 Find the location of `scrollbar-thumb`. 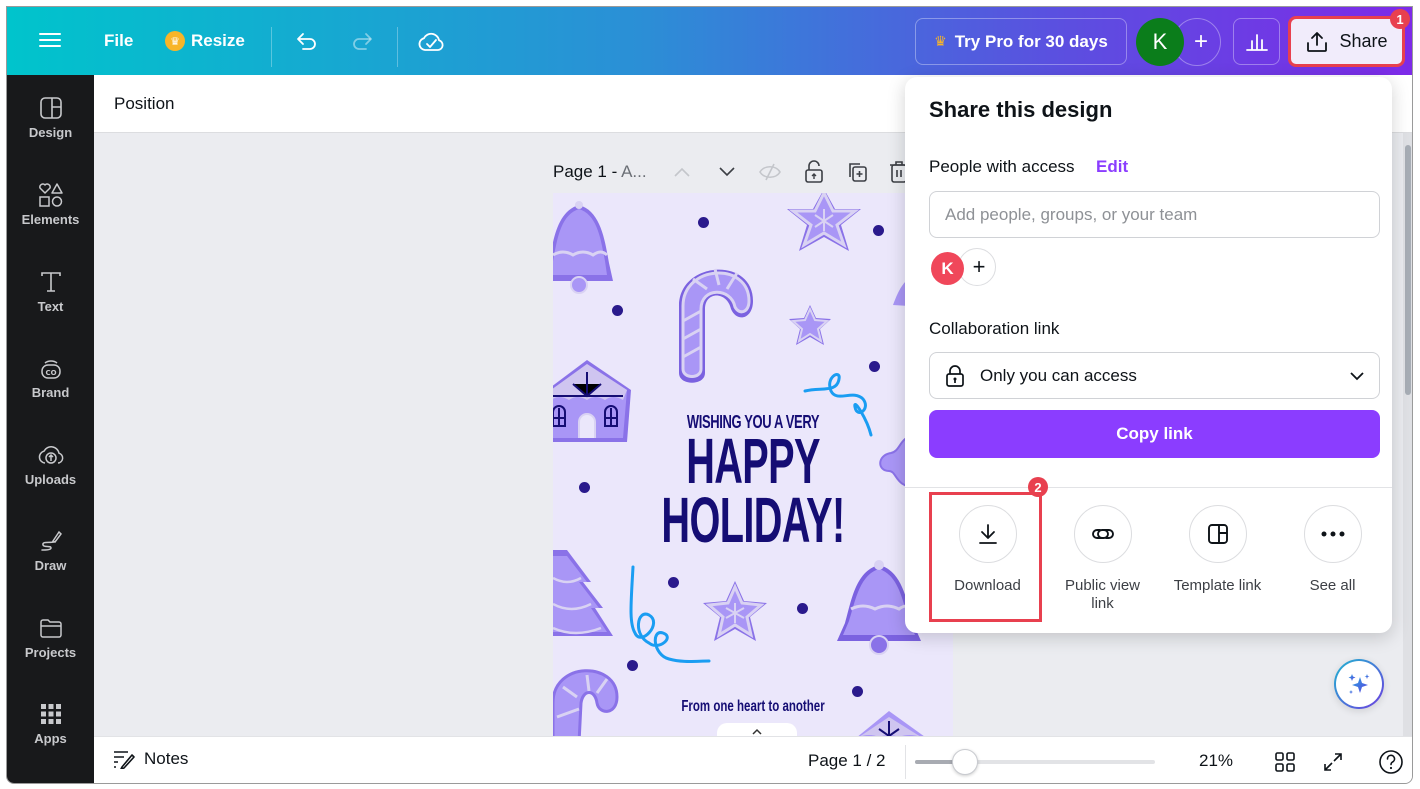

scrollbar-thumb is located at coordinates (1408, 270).